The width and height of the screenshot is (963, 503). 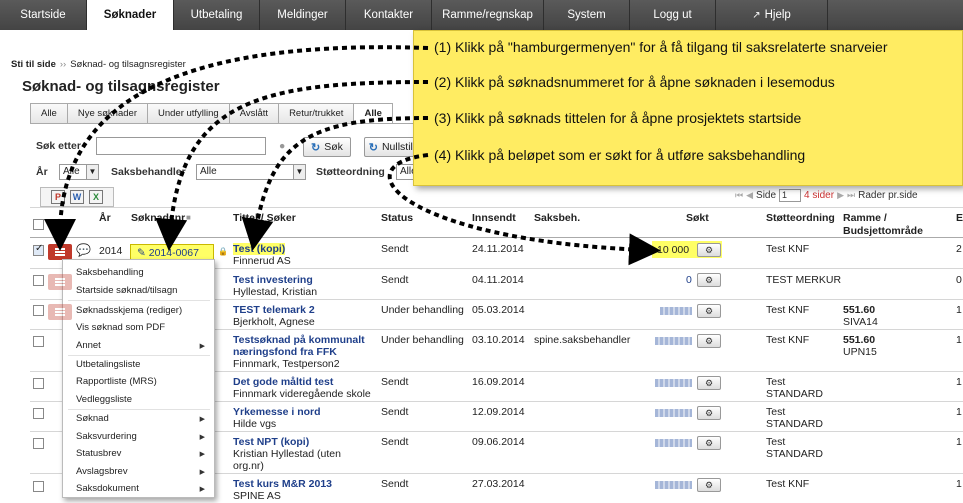 I want to click on row-scheme: Test KNF, so click(x=788, y=484).